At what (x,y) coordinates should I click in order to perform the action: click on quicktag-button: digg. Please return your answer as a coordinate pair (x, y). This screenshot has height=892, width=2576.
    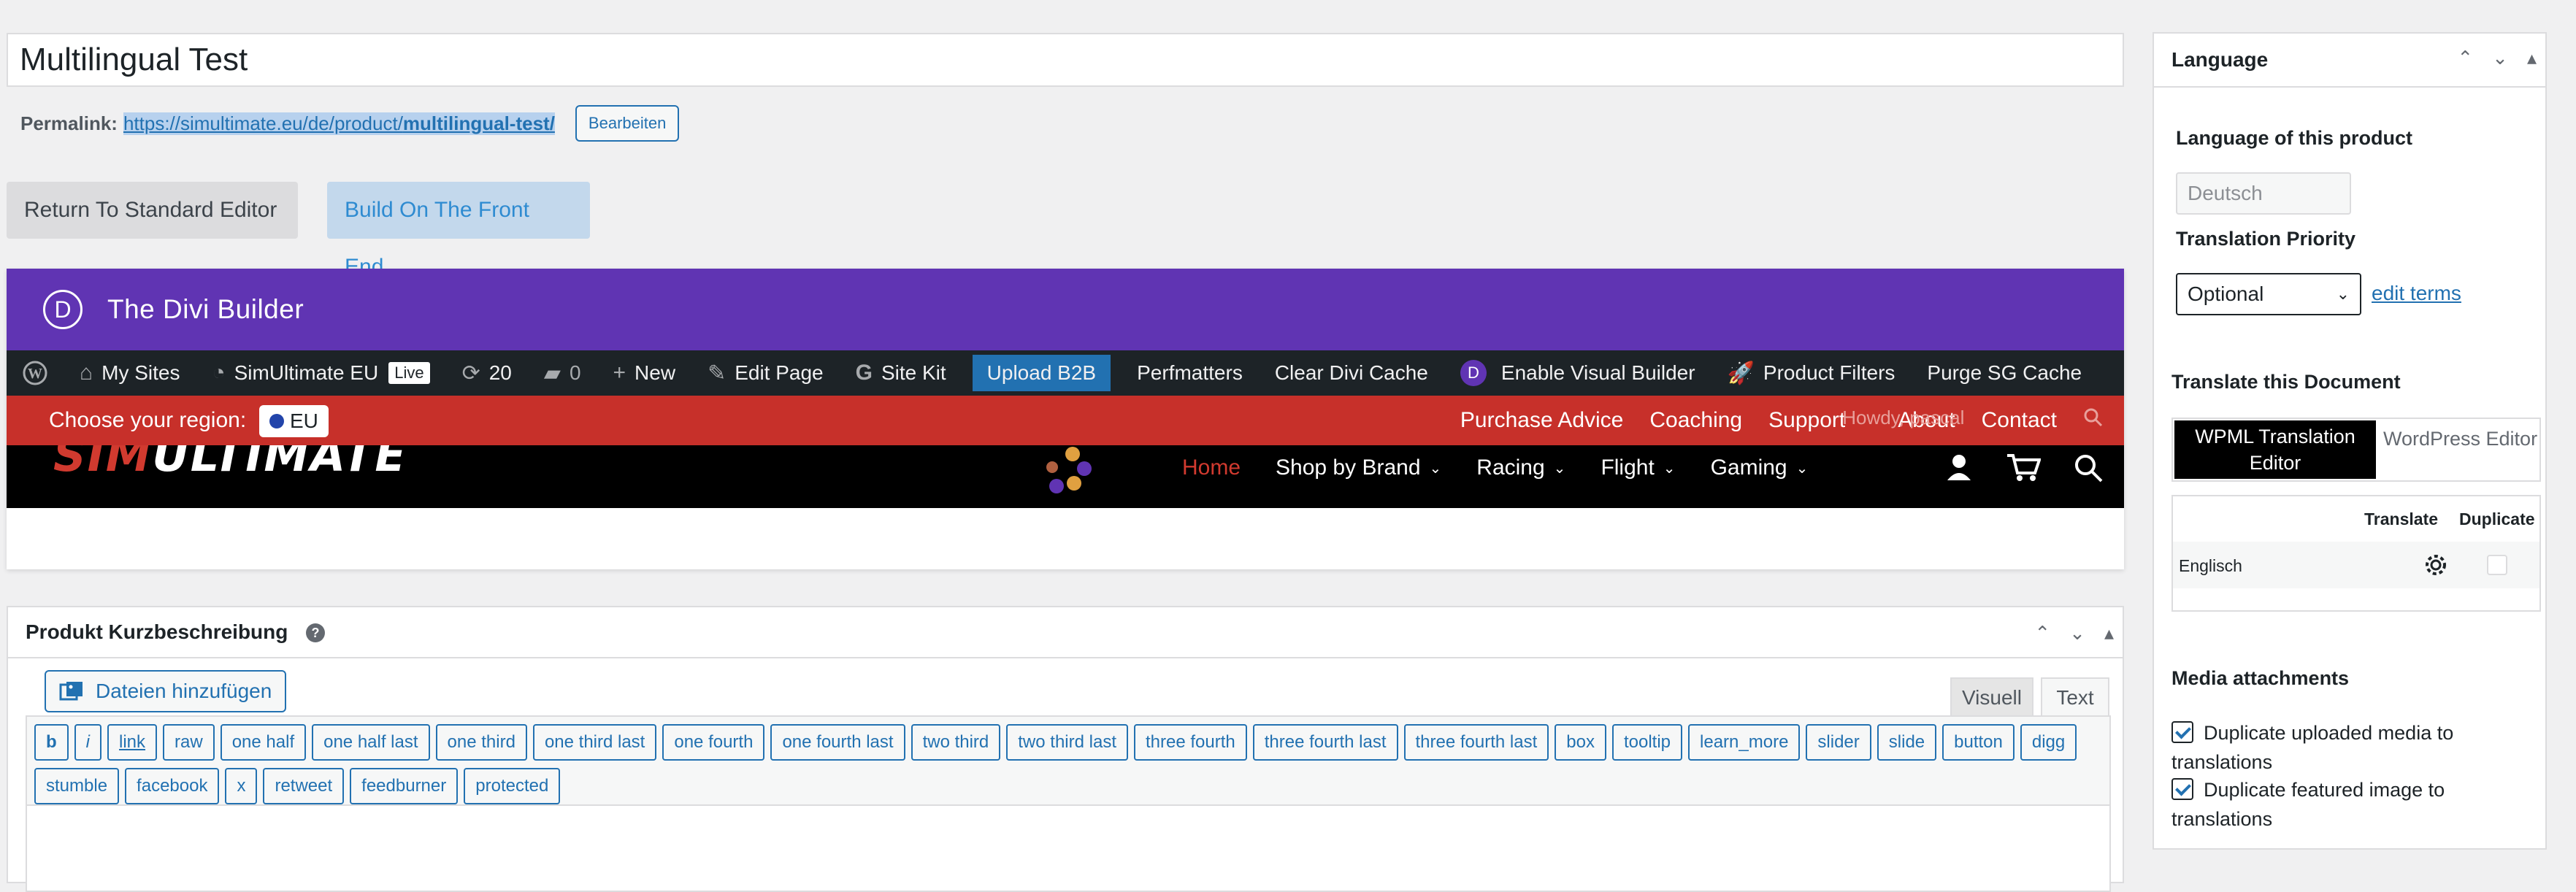
    Looking at the image, I should click on (2048, 743).